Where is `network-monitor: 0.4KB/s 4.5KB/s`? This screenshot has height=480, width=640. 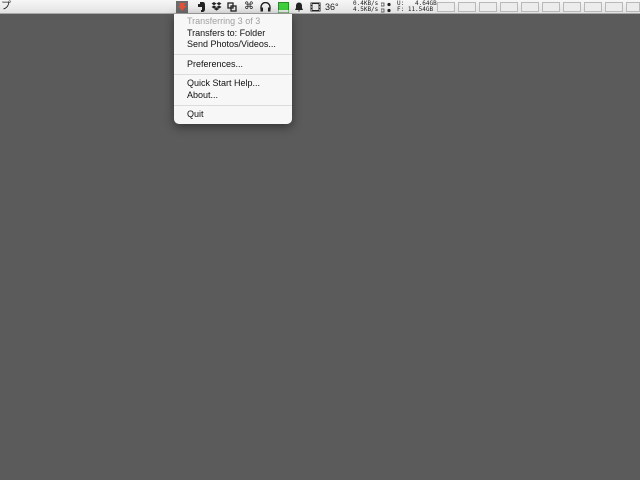 network-monitor: 0.4KB/s 4.5KB/s is located at coordinates (365, 7).